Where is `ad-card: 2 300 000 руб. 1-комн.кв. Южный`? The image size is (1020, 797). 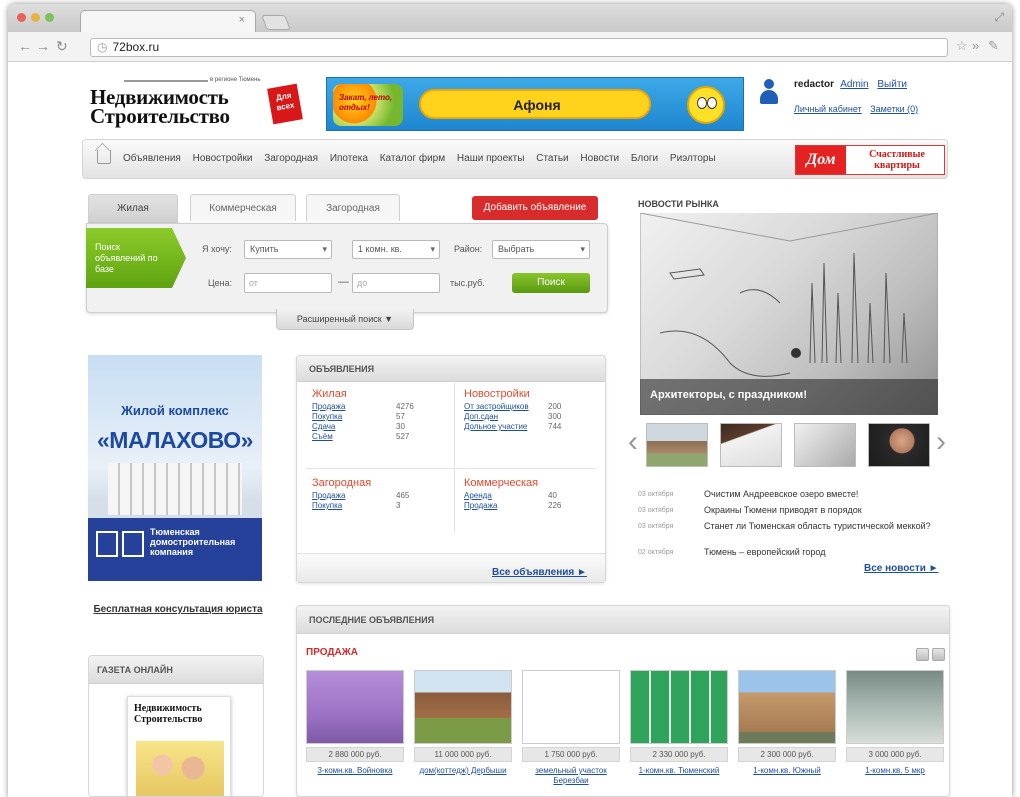
ad-card: 2 300 000 руб. 1-комн.кв. Южный is located at coordinates (787, 733).